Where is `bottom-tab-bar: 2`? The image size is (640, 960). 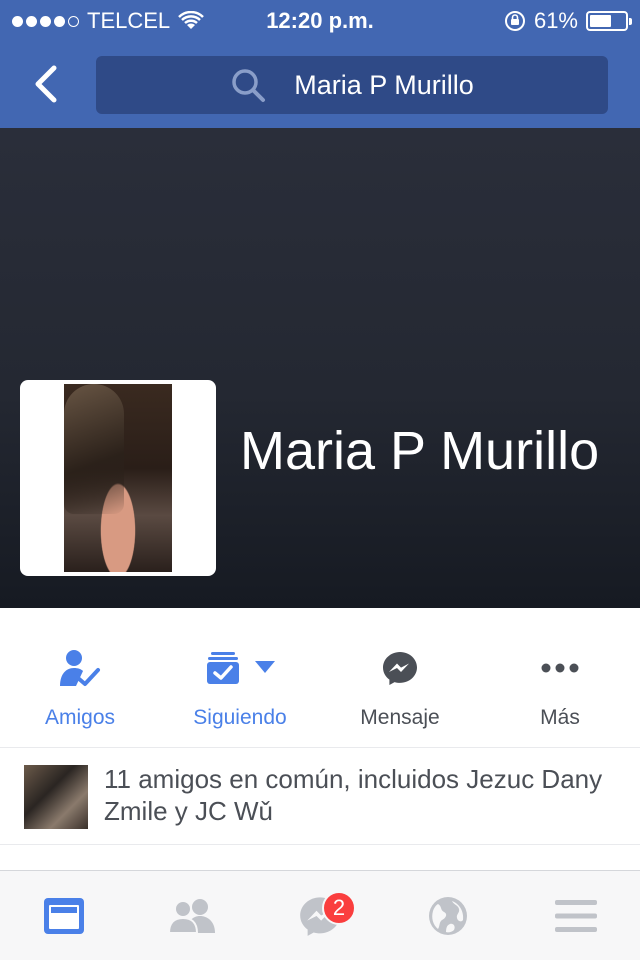
bottom-tab-bar: 2 is located at coordinates (320, 915).